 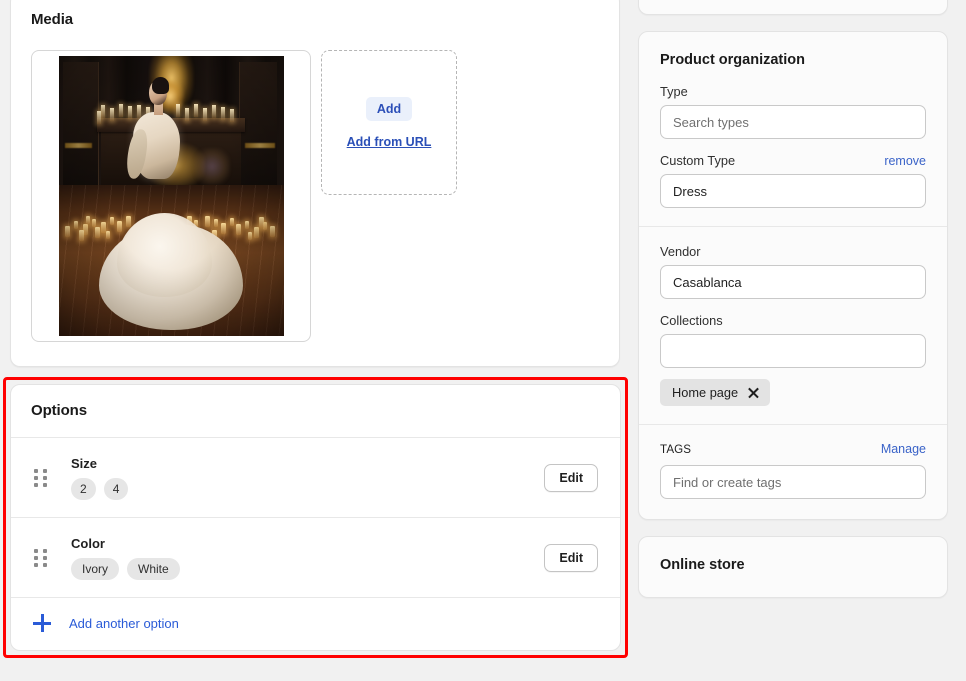 I want to click on option-body: Color Ivory White, so click(x=307, y=558).